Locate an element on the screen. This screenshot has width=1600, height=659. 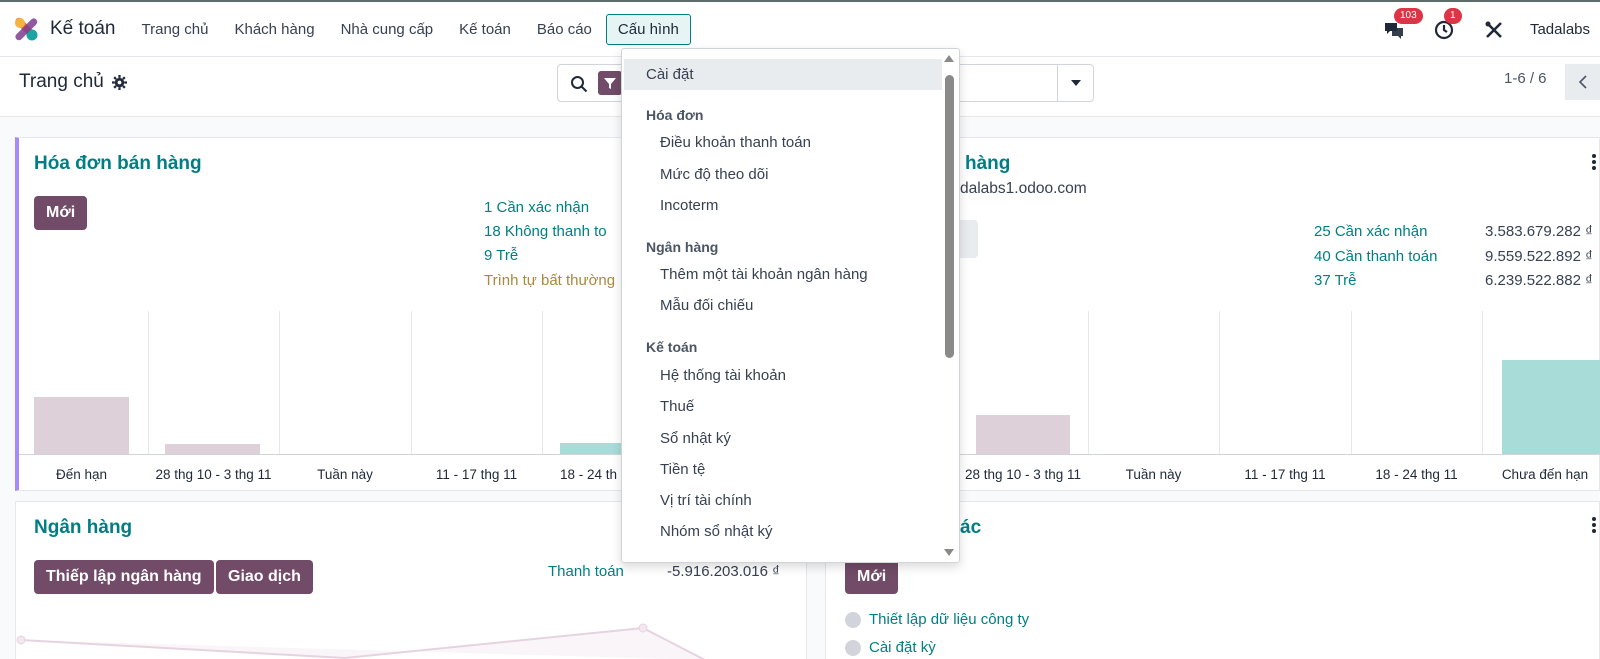
dropdown-scrollbar is located at coordinates (949, 305).